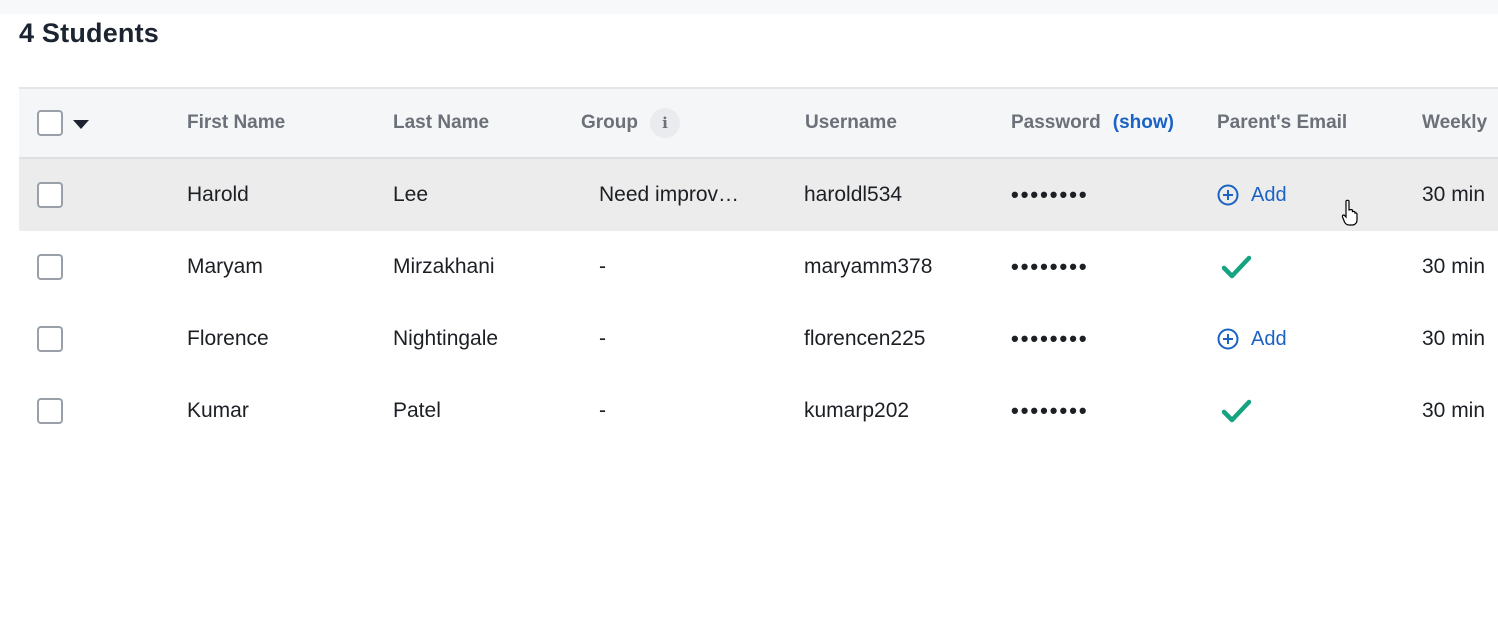 The height and width of the screenshot is (622, 1498). Describe the element at coordinates (218, 194) in the screenshot. I see `first-name-cell: Harold` at that location.